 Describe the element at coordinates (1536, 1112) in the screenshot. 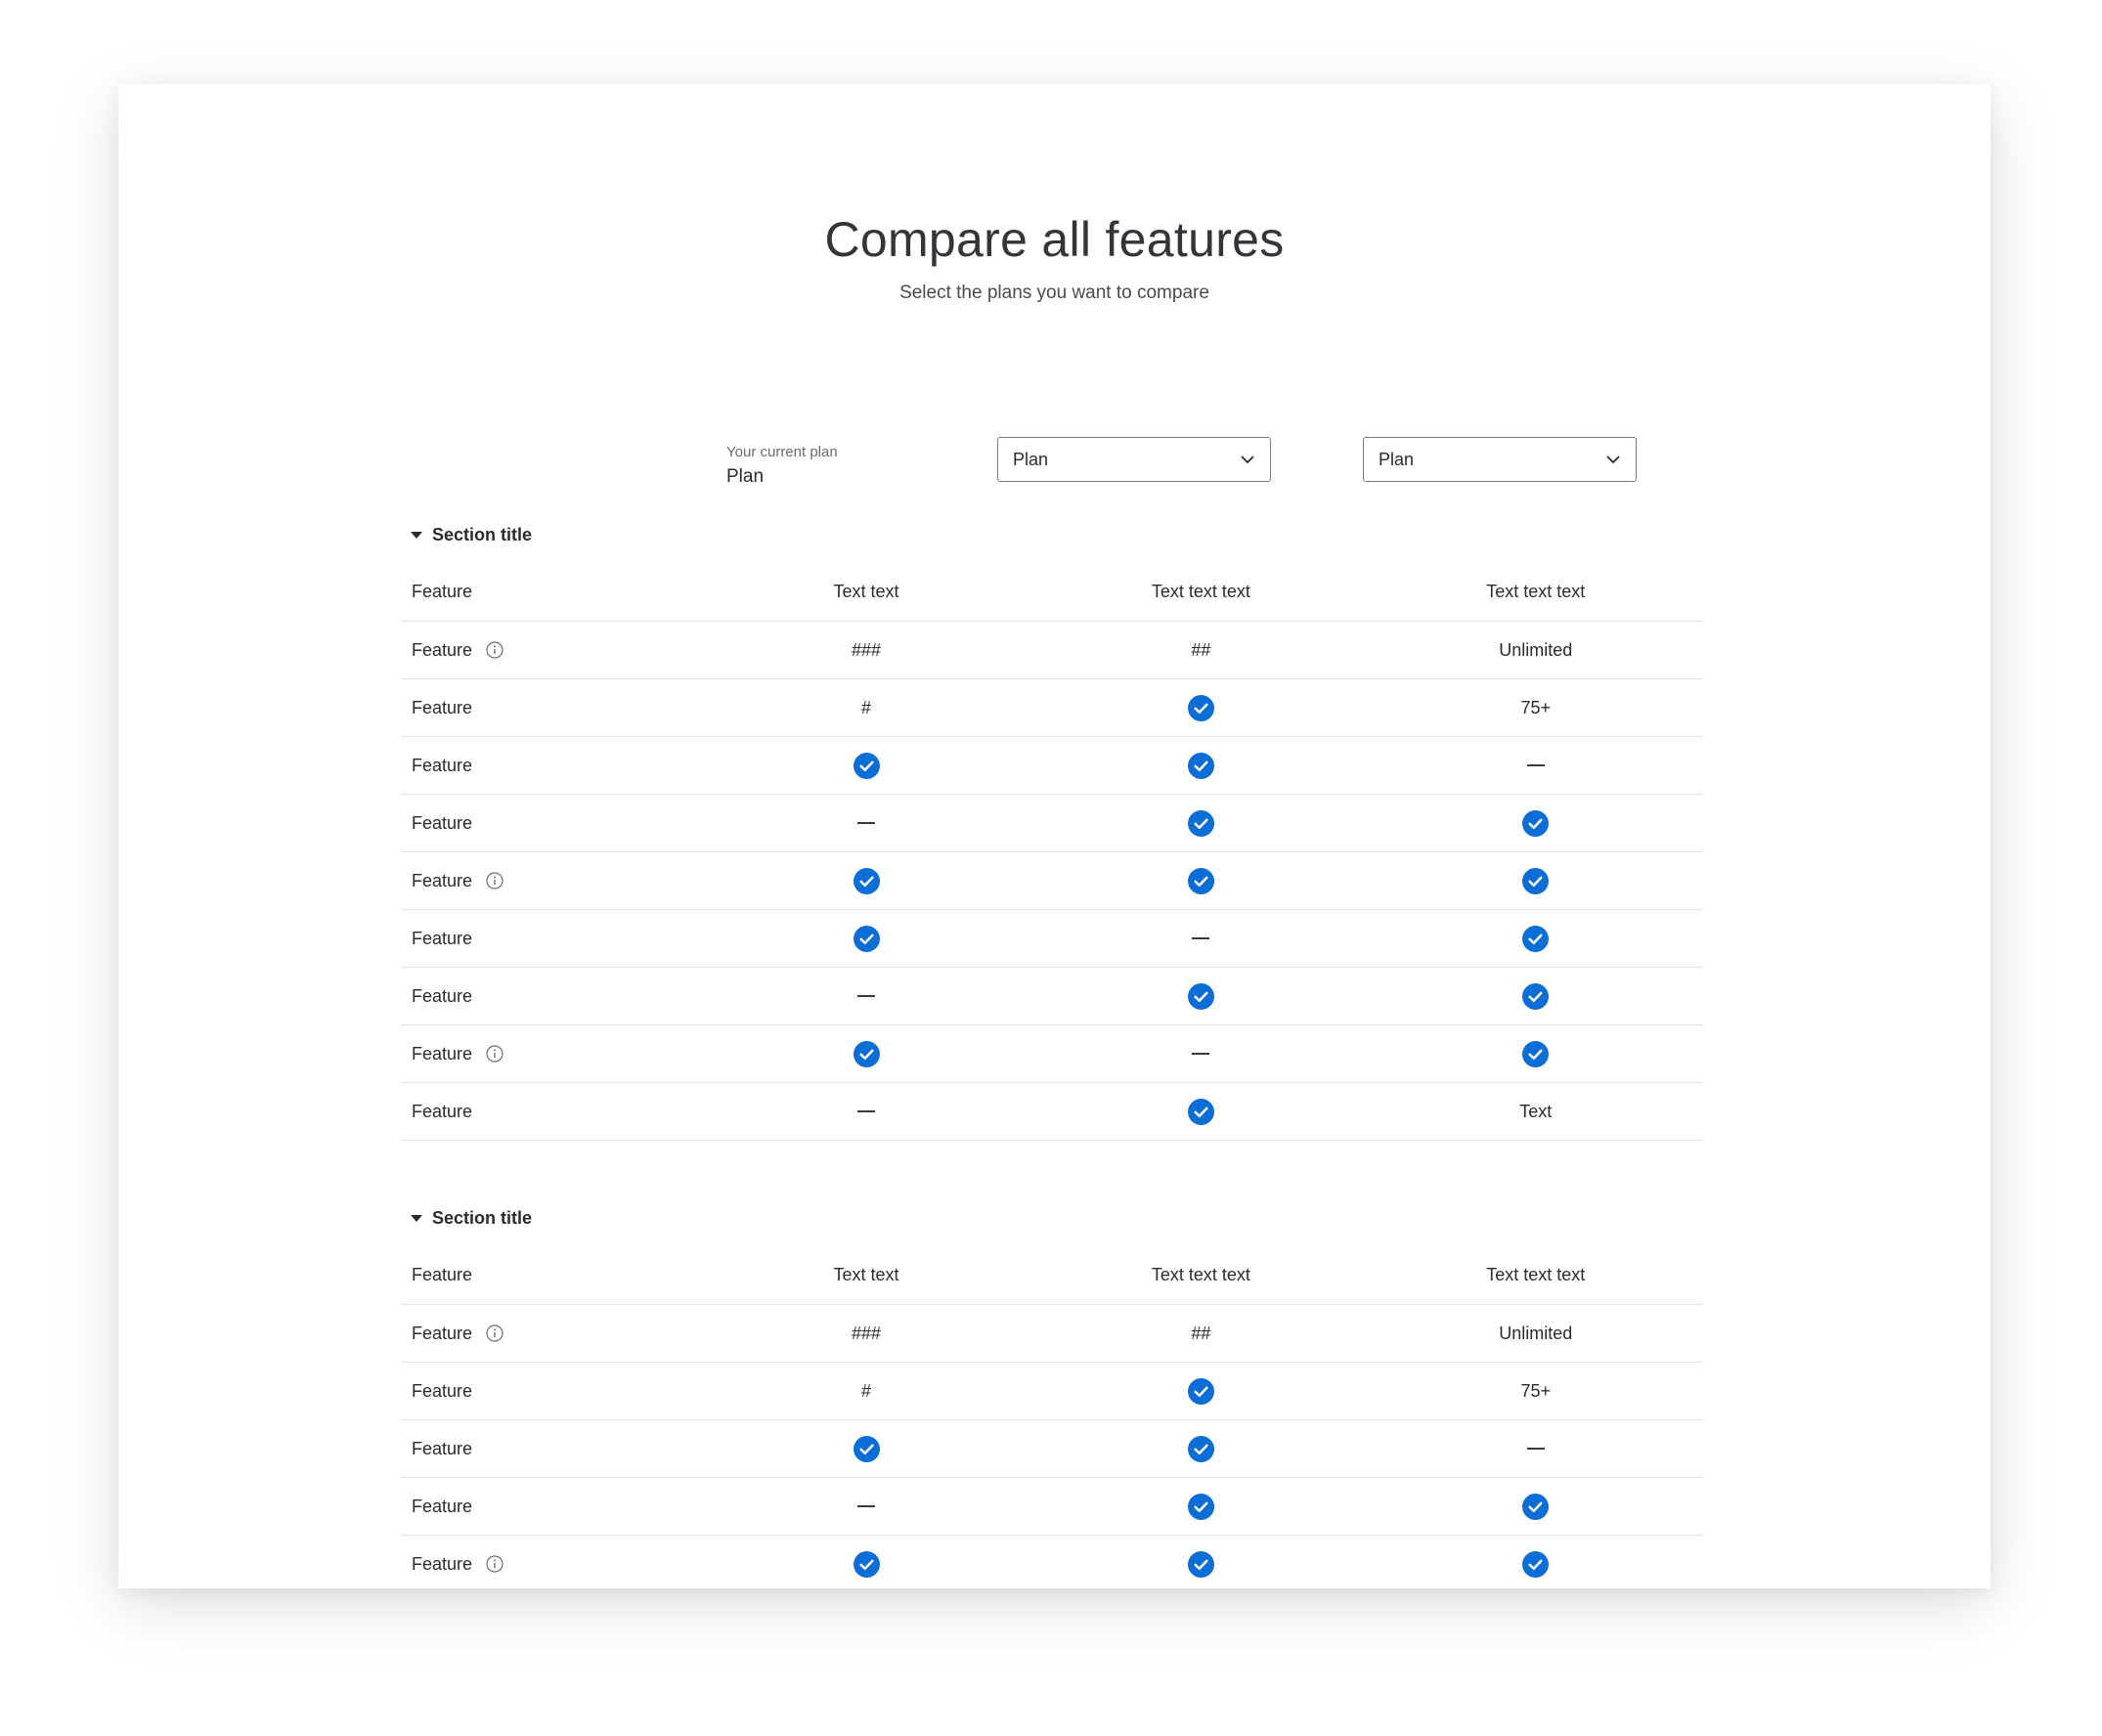

I see `value-cell: Text` at that location.